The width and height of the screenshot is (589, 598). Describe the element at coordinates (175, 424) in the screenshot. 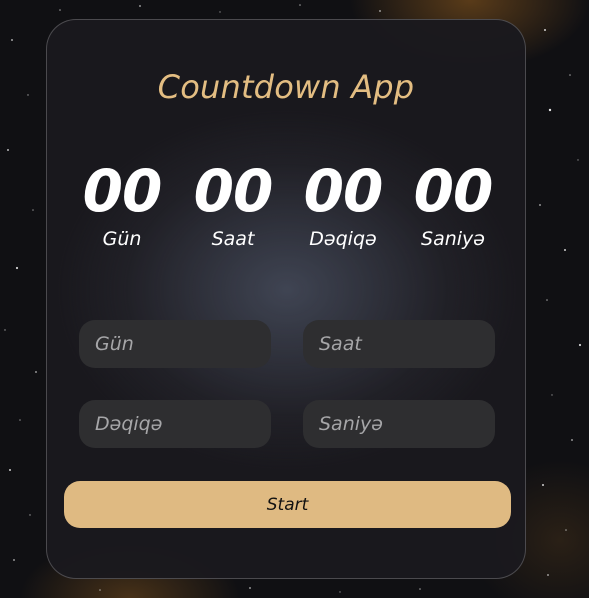

I see `minutes-input` at that location.